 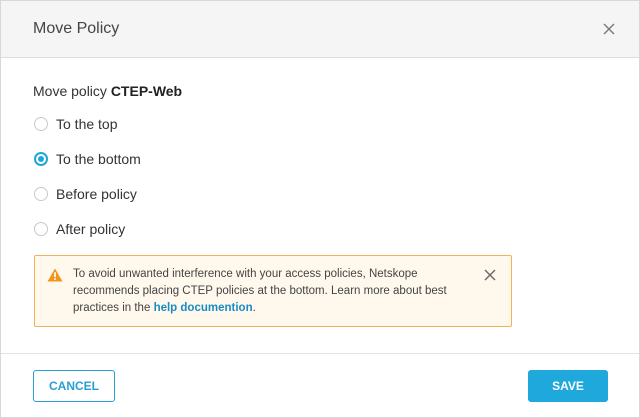 I want to click on radio-after-policy, so click(x=41, y=229).